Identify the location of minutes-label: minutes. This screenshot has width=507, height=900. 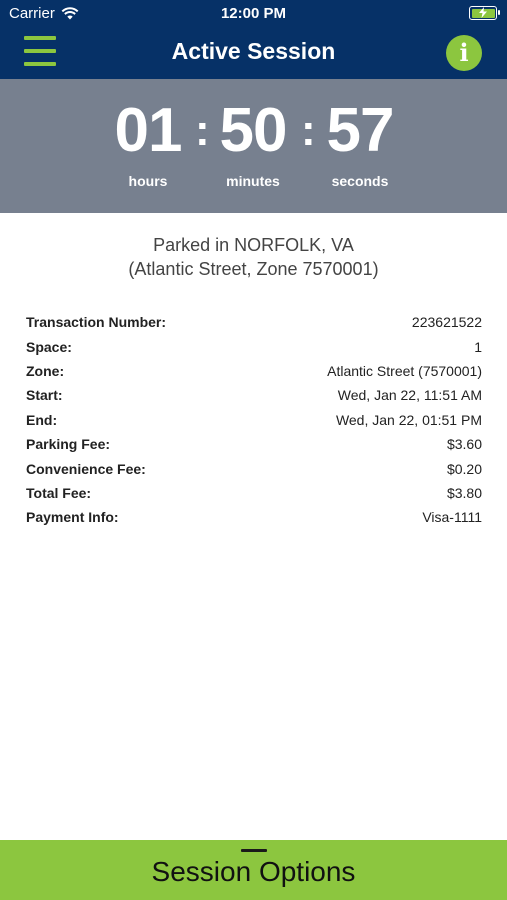
(253, 181).